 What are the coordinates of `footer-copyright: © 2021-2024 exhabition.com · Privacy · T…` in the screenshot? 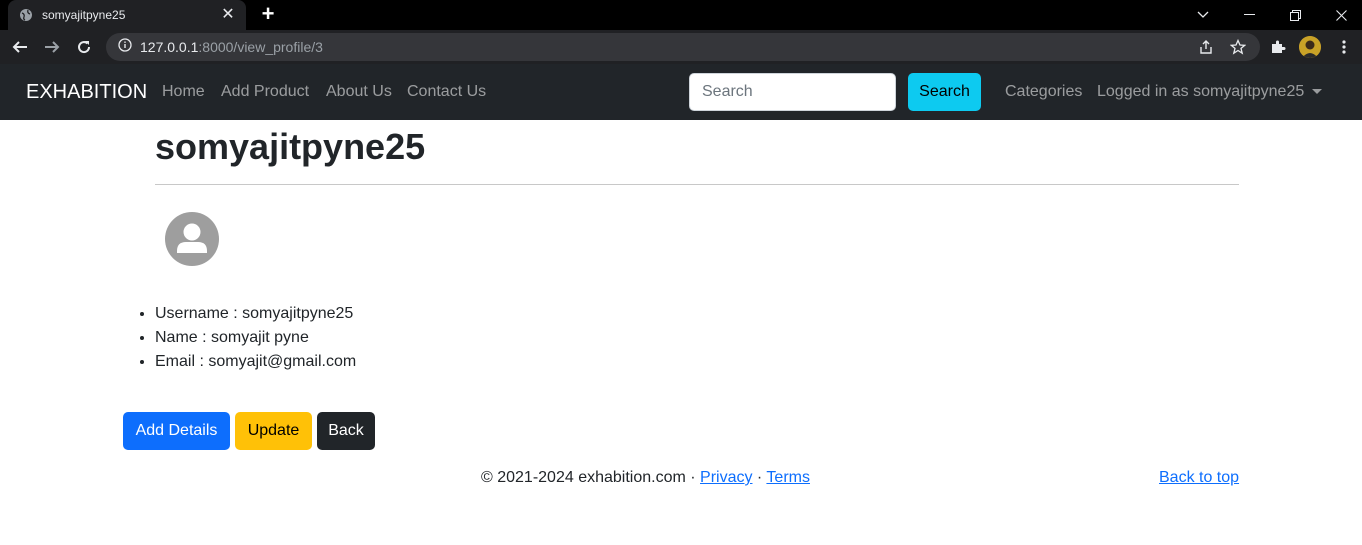 It's located at (645, 478).